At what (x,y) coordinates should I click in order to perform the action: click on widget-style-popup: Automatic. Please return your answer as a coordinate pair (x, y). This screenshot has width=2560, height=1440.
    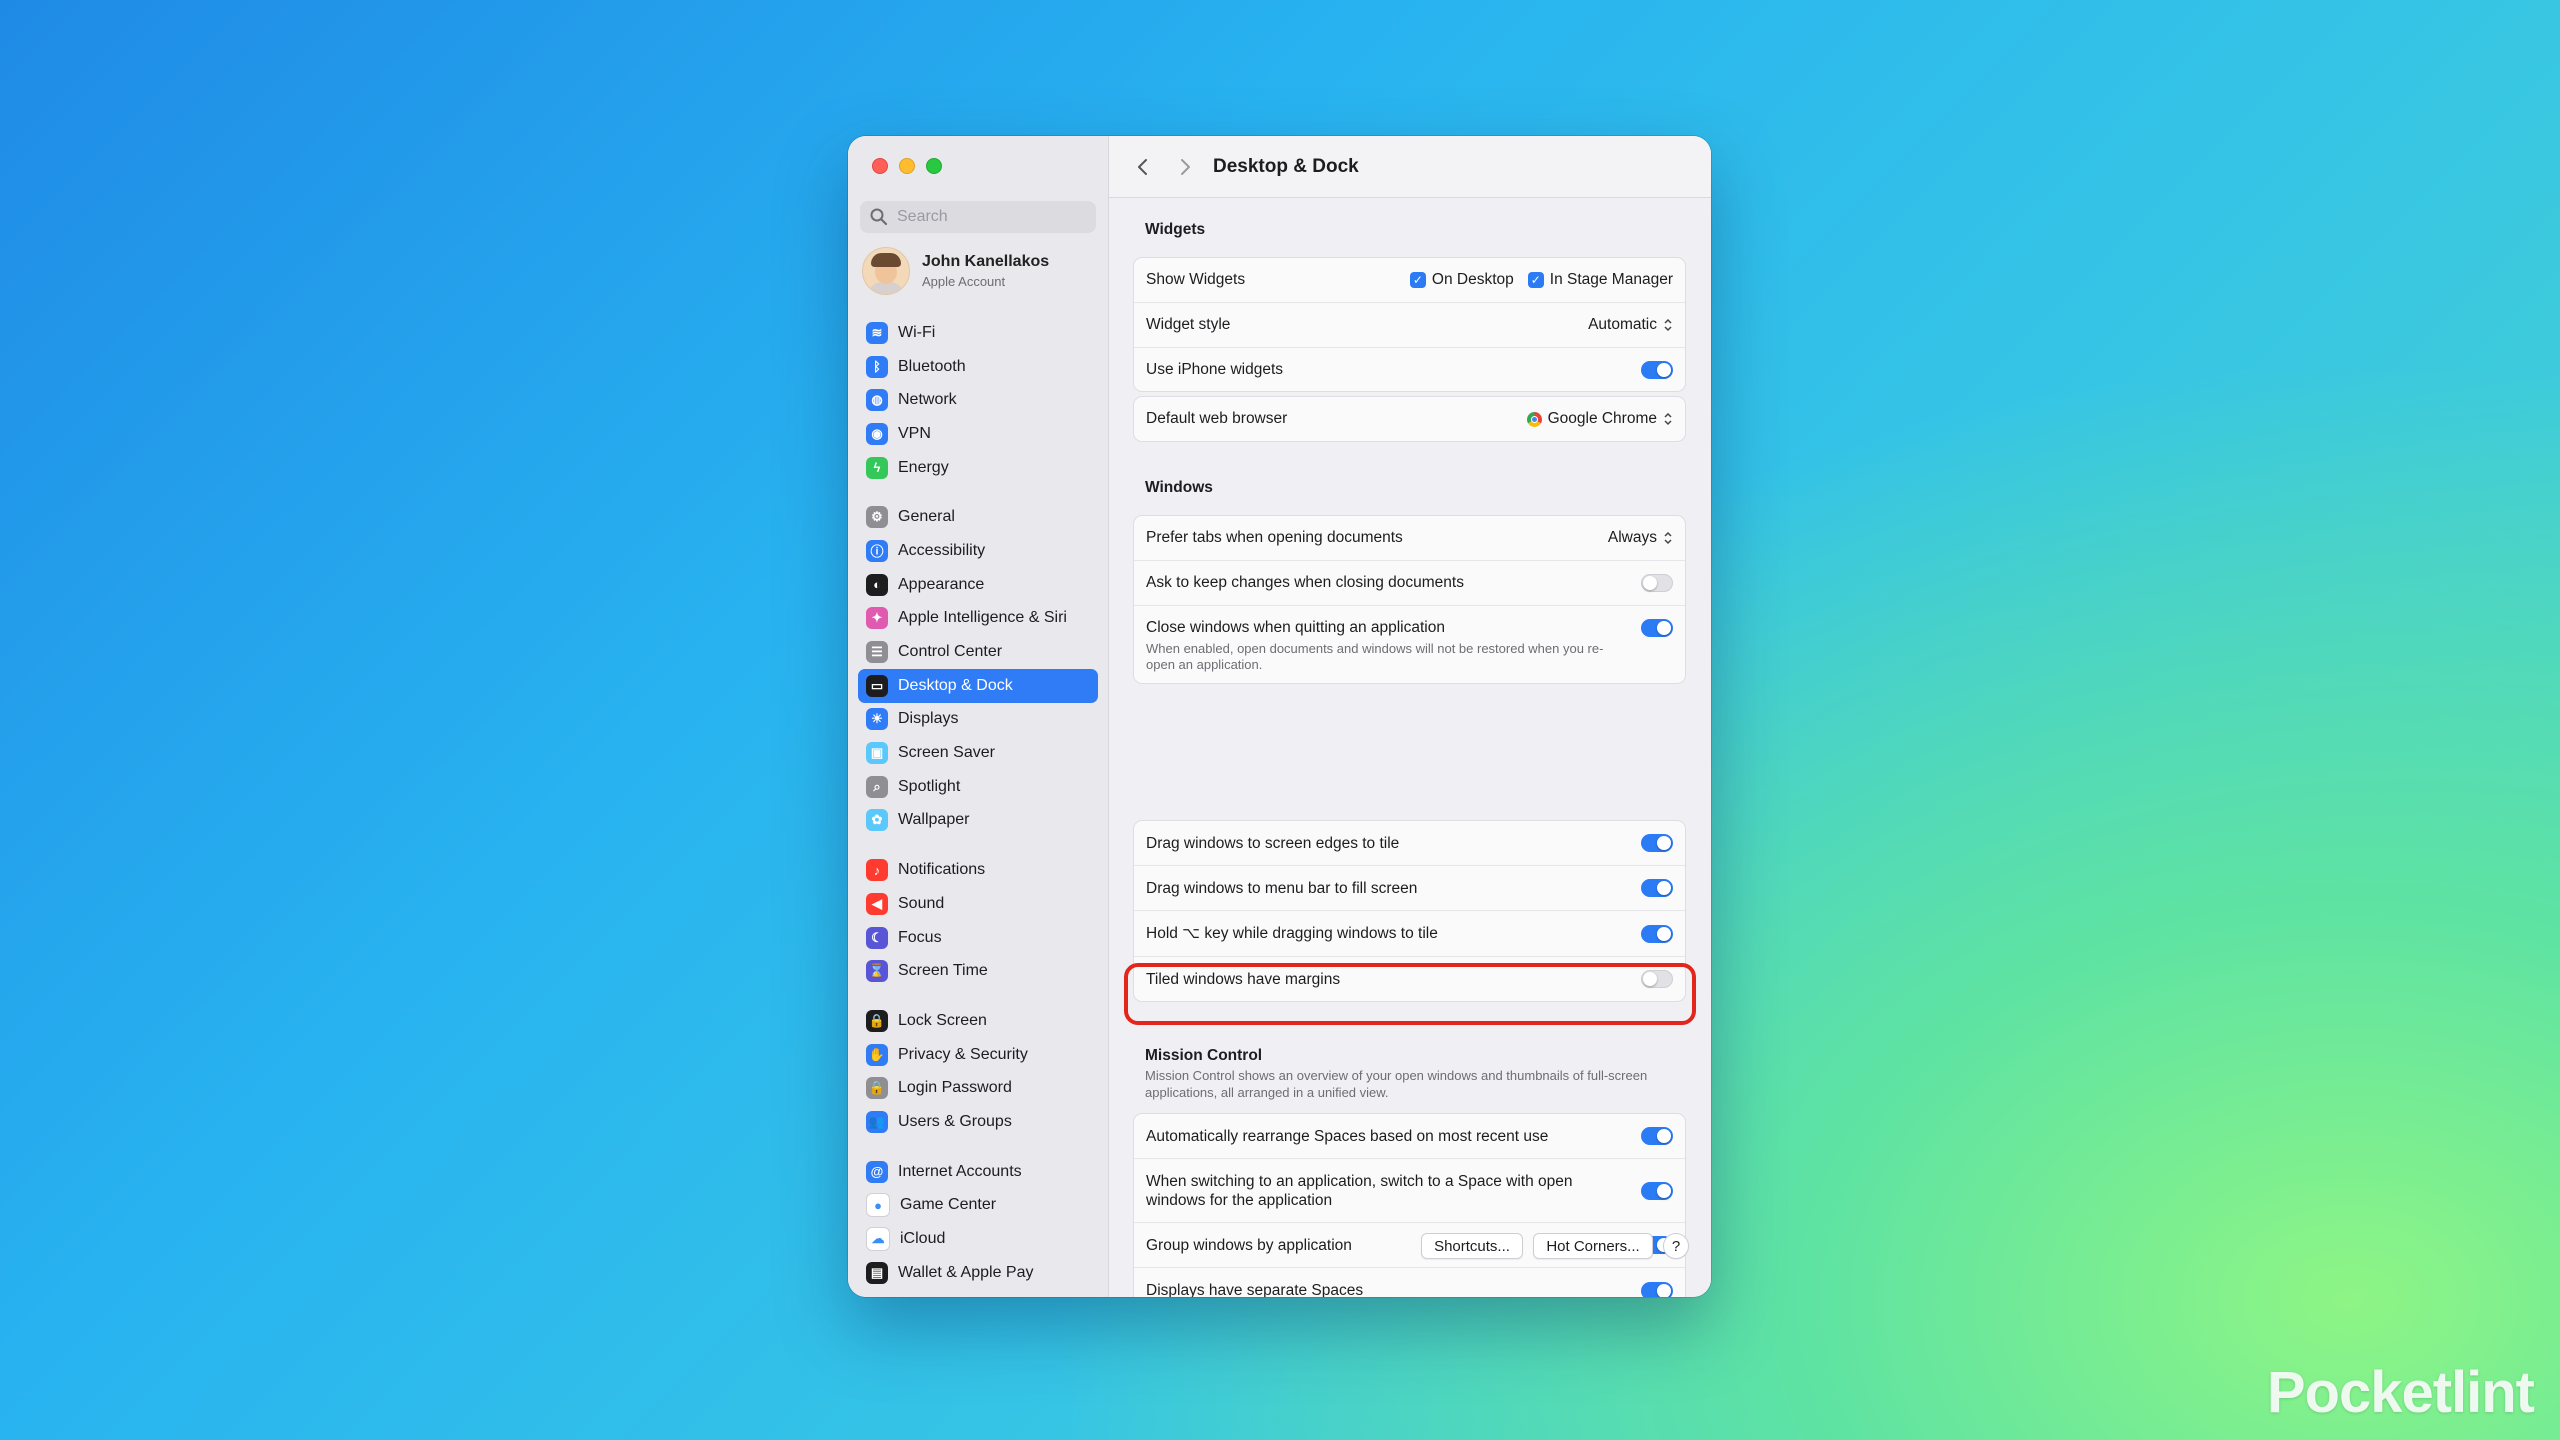
    Looking at the image, I should click on (1630, 325).